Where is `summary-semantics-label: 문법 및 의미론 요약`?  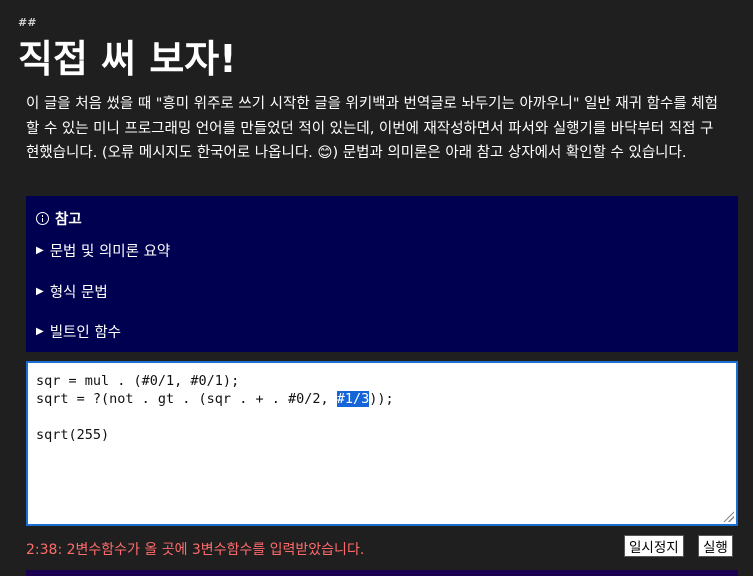 summary-semantics-label: 문법 및 의미론 요약 is located at coordinates (110, 252).